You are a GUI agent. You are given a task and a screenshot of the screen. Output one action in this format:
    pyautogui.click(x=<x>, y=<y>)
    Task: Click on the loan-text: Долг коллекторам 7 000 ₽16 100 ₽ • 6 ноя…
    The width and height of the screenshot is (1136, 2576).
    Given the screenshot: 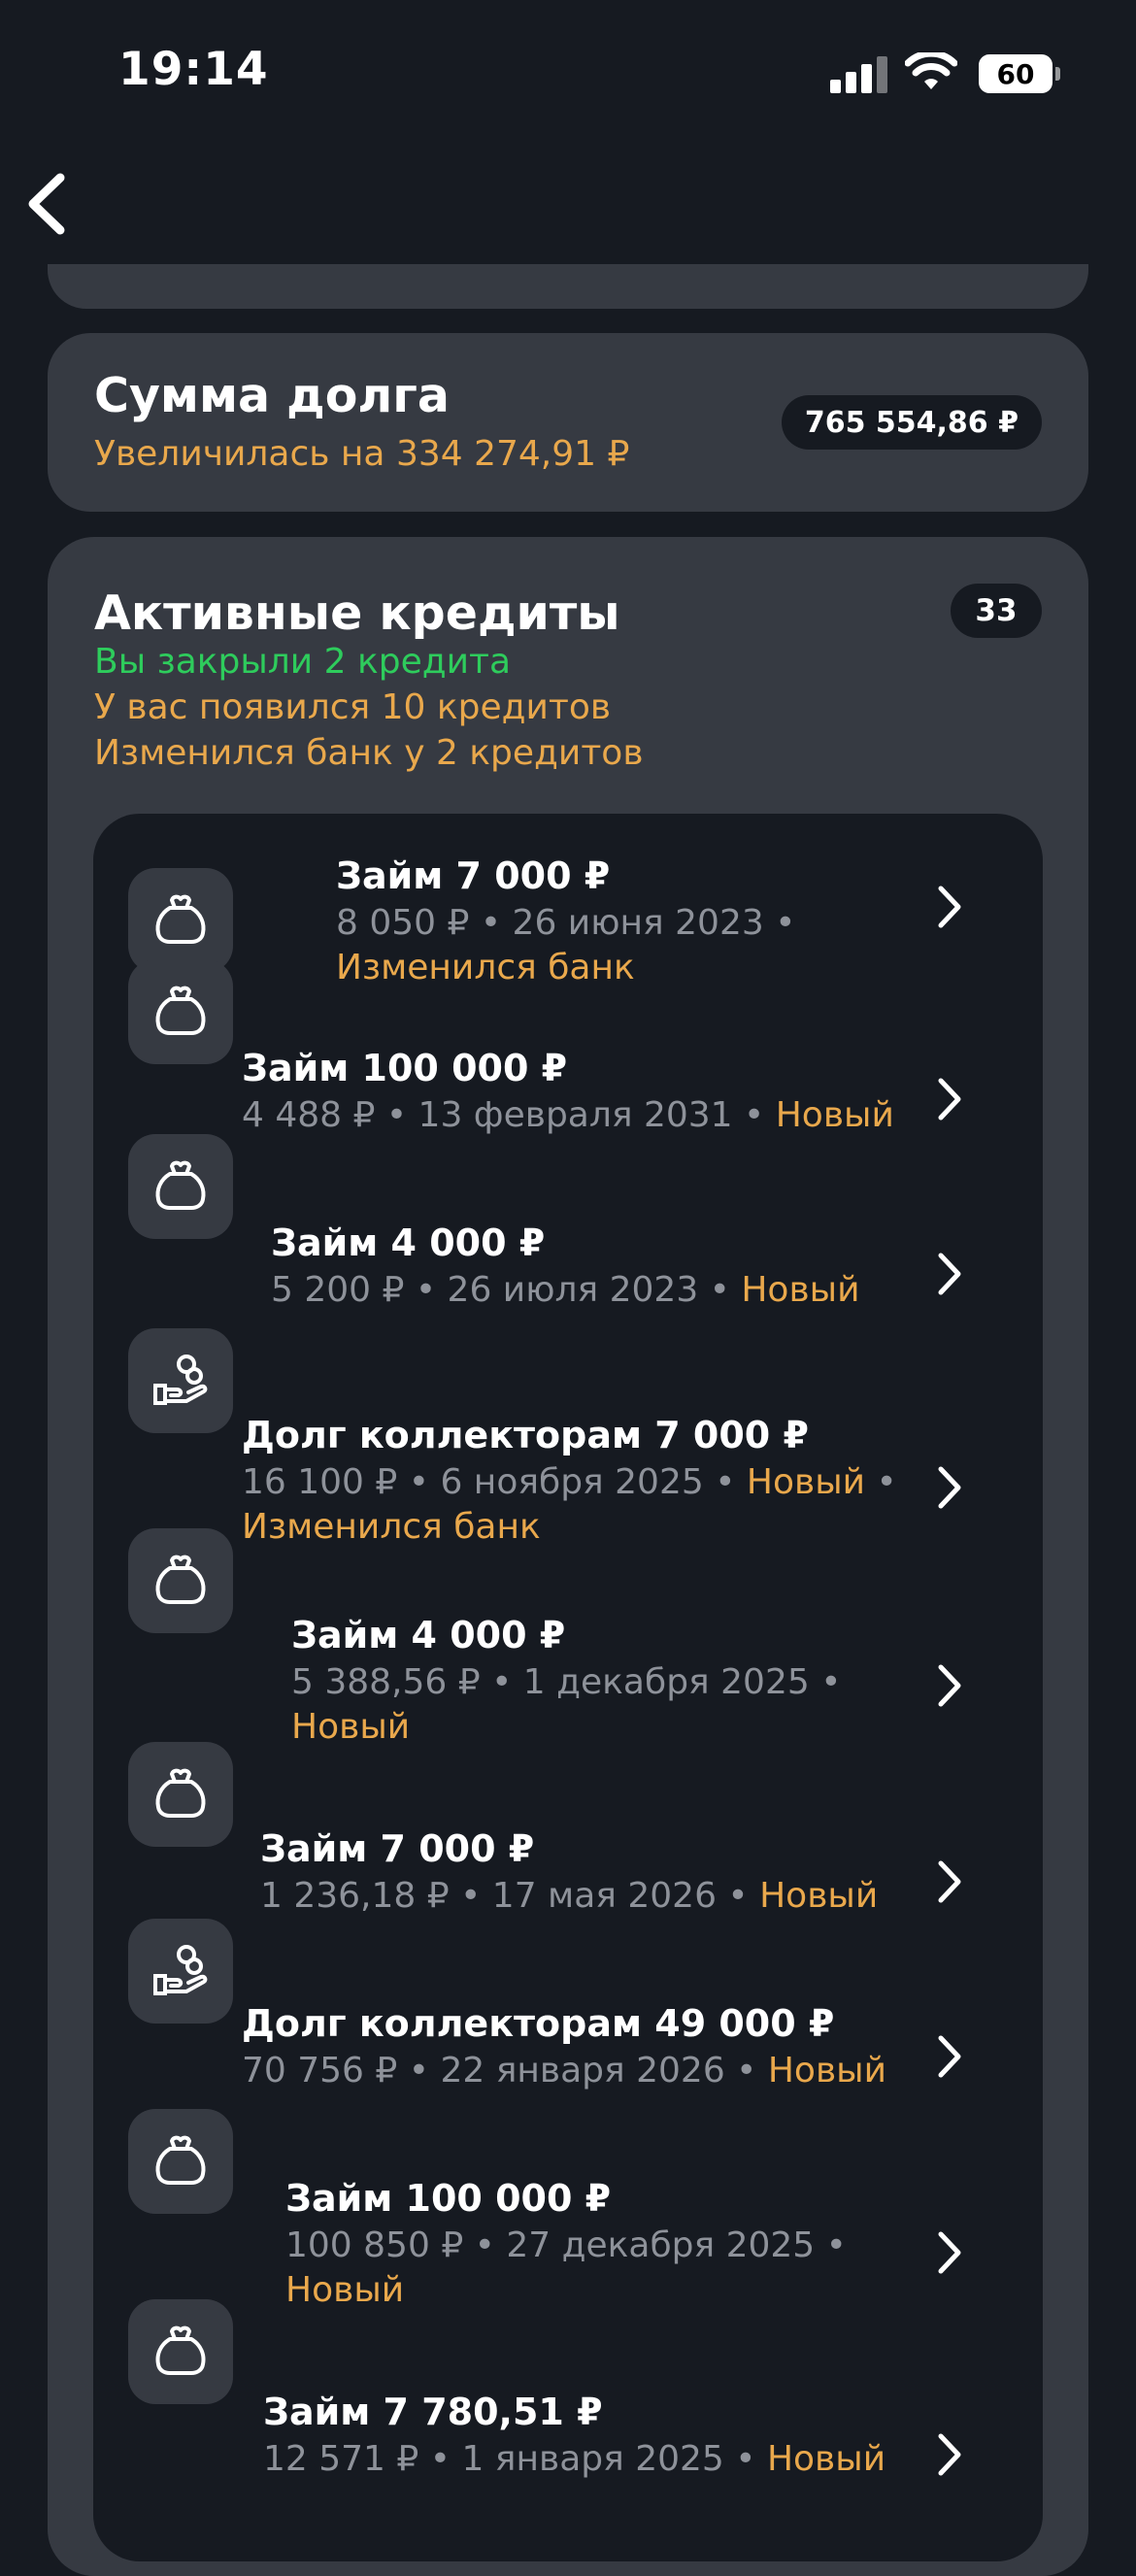 What is the action you would take?
    pyautogui.click(x=604, y=1480)
    